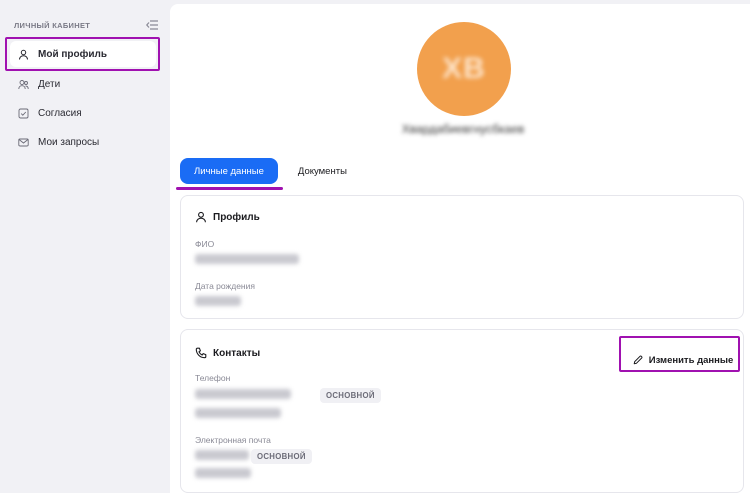 The width and height of the screenshot is (750, 493). Describe the element at coordinates (73, 54) in the screenshot. I see `sidebar-item-label: Мой профиль` at that location.